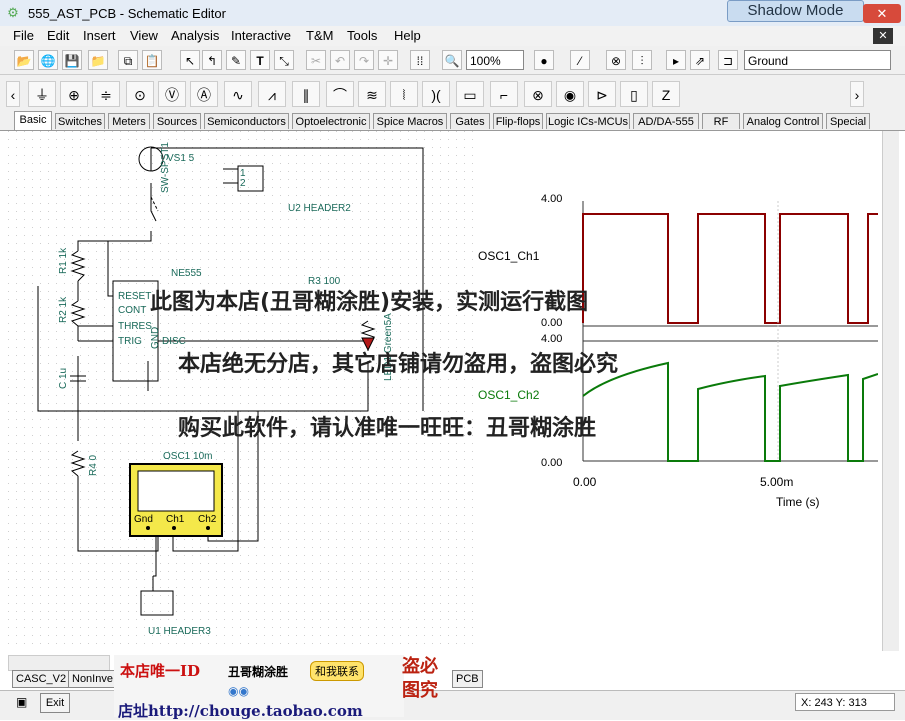 Image resolution: width=905 pixels, height=721 pixels. What do you see at coordinates (240, 711) in the screenshot?
I see `promo-address: 店址http://chouge.taobao.com` at bounding box center [240, 711].